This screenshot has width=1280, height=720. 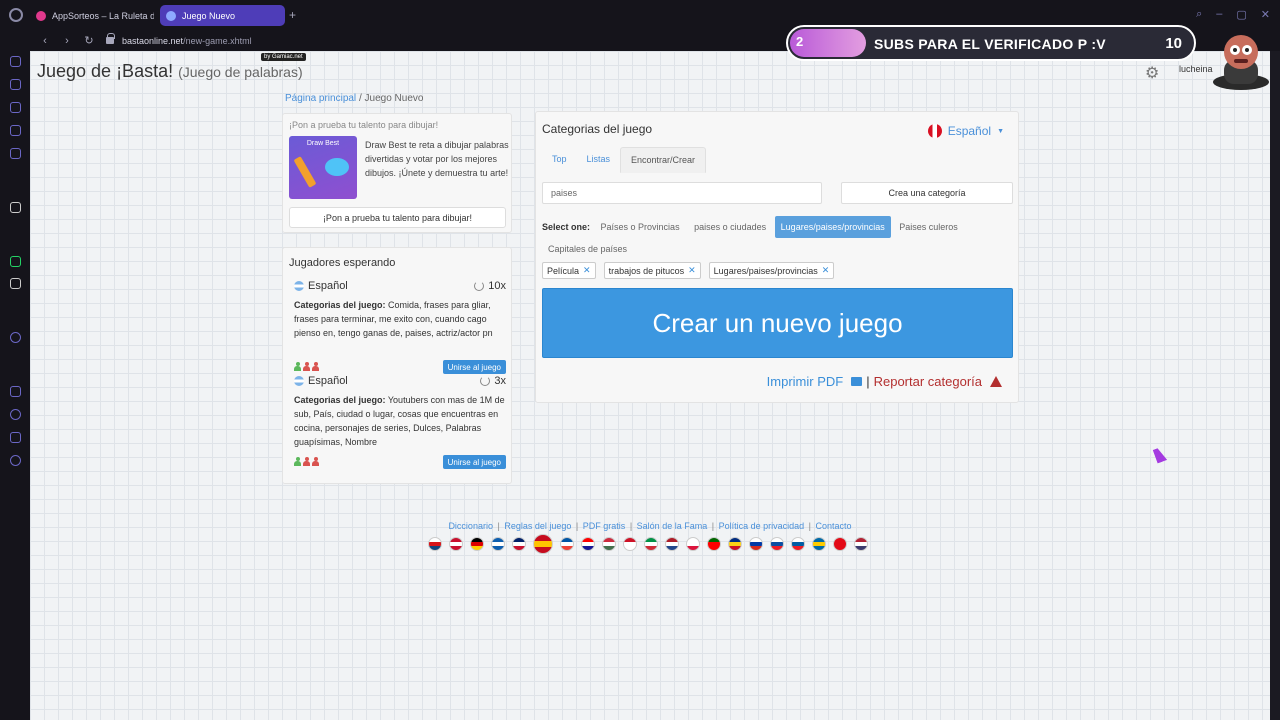 I want to click on rounds-icon, so click(x=485, y=381).